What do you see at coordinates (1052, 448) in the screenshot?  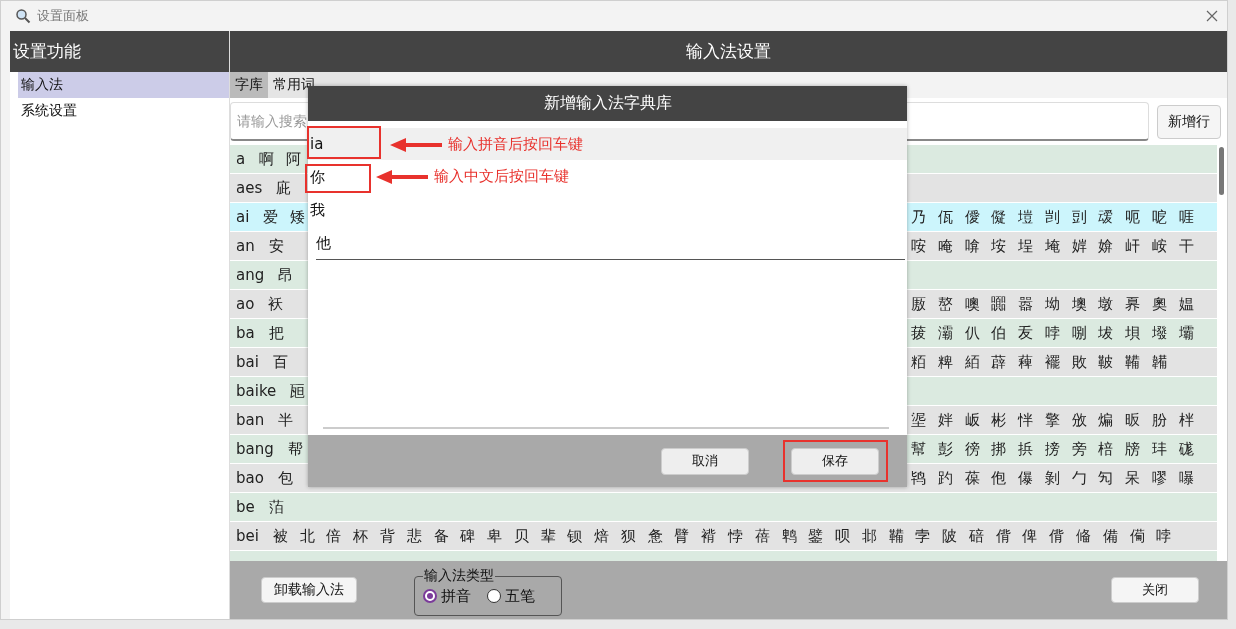 I see `characters-cell: 幫 彭 徬 挷 捠 搒 旁 棓 牓 玤 硥` at bounding box center [1052, 448].